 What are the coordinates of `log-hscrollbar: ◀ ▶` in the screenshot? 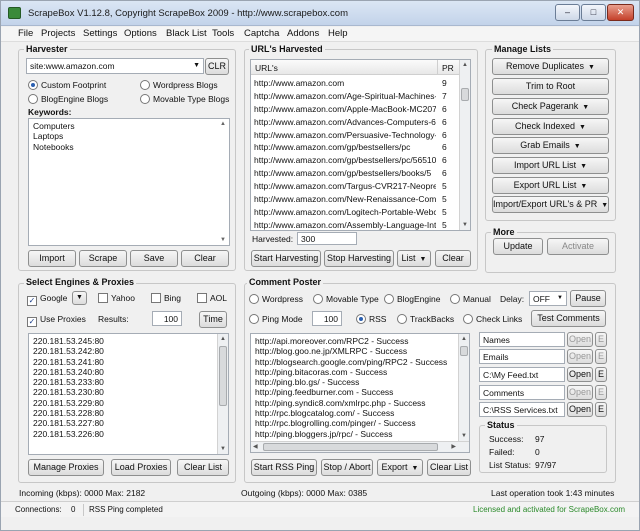 It's located at (360, 446).